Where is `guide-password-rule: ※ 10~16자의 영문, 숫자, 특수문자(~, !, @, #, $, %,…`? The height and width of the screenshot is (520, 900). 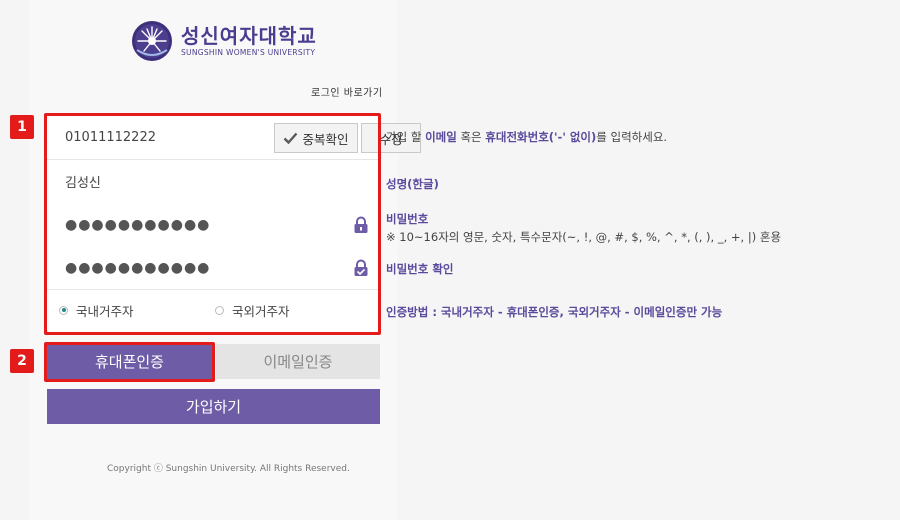 guide-password-rule: ※ 10~16자의 영문, 숫자, 특수문자(~, !, @, #, $, %,… is located at coordinates (584, 237).